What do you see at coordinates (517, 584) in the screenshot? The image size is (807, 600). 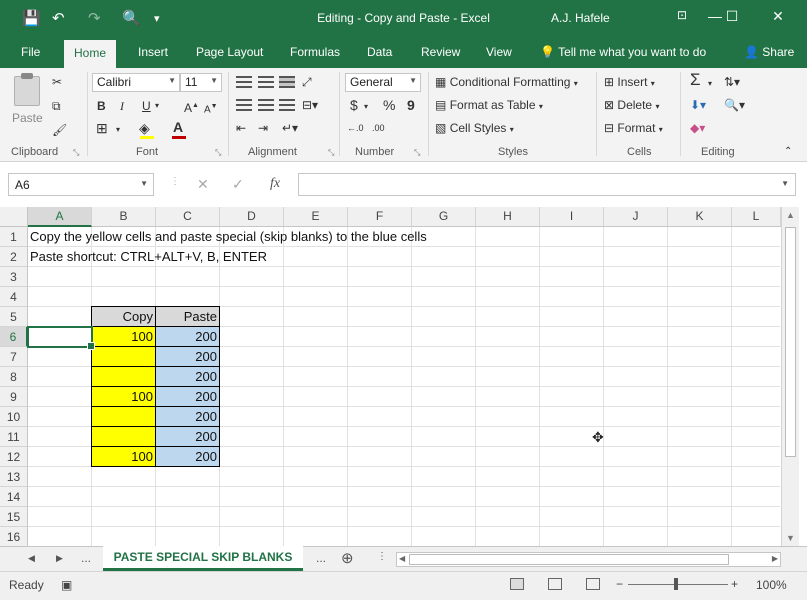 I see `normal-view-icon` at bounding box center [517, 584].